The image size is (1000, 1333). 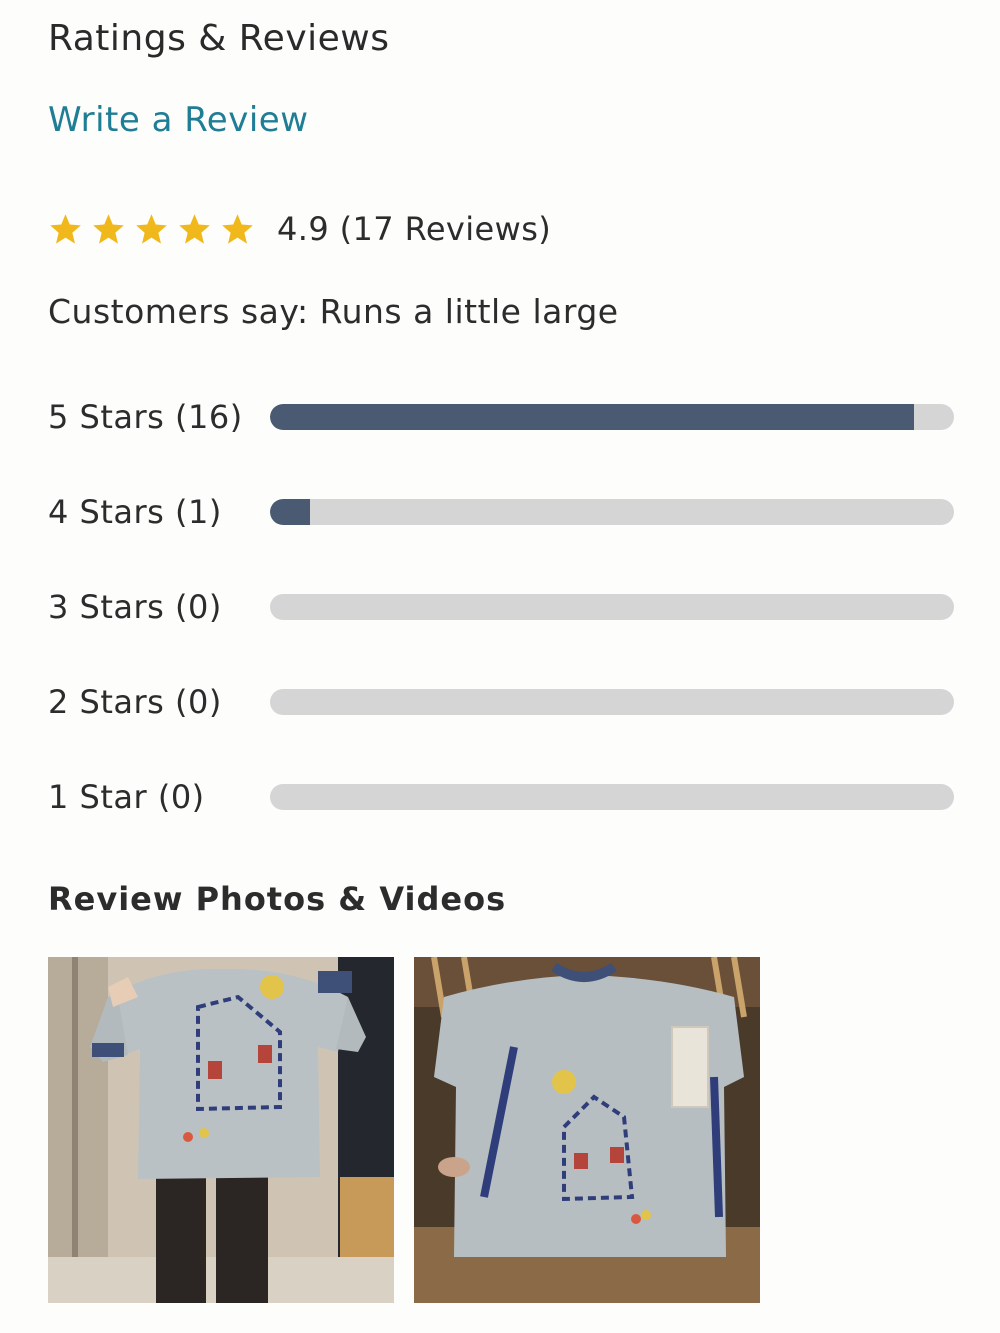 I want to click on rating-row-label: 4 Stars (1), so click(x=159, y=512).